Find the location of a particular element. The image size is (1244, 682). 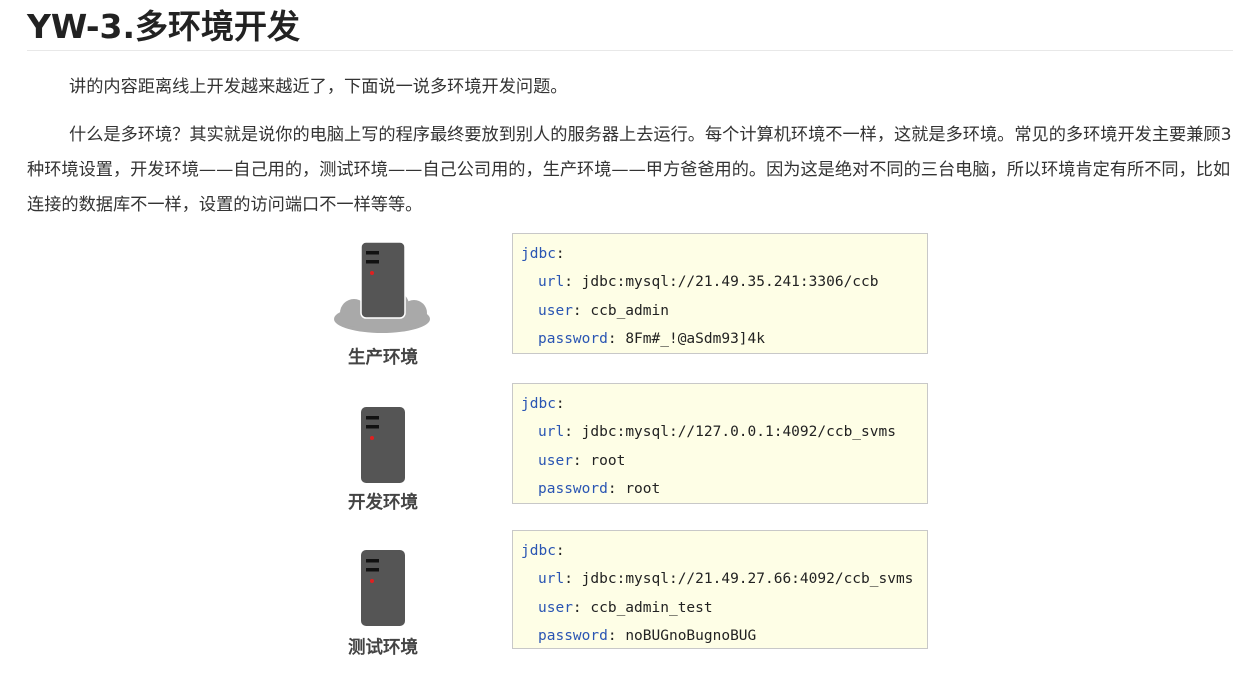

config-url-value: jdbc:mysql://21.49.35.241:3306/ccb is located at coordinates (730, 282).